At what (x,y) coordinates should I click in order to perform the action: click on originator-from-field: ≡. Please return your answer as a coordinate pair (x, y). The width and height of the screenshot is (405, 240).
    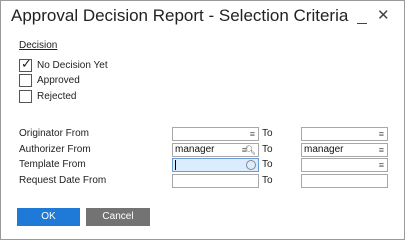
    Looking at the image, I should click on (215, 134).